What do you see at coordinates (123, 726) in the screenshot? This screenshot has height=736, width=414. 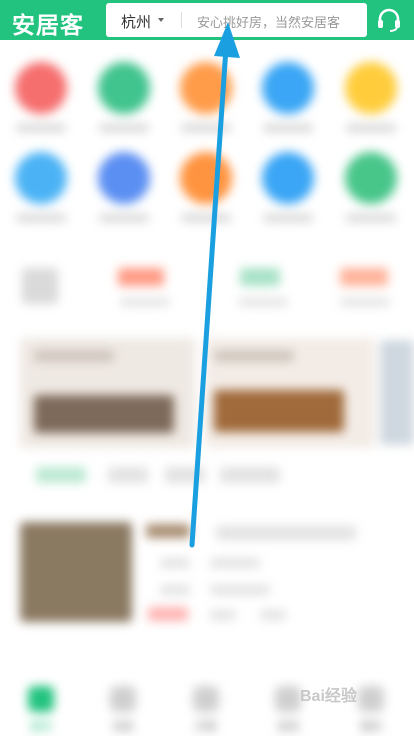 I see `tab-messages: 消息` at bounding box center [123, 726].